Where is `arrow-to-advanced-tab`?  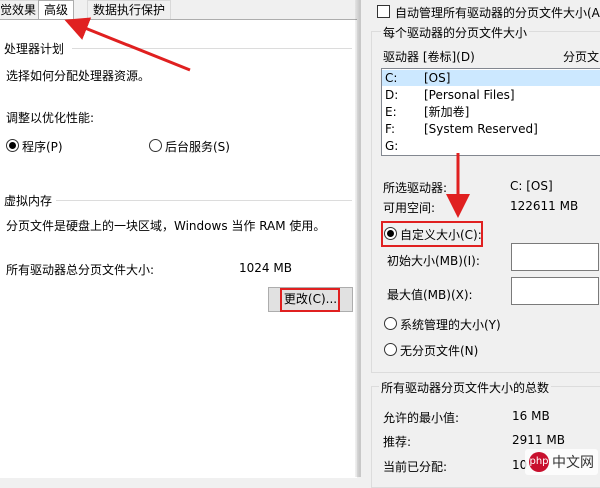 arrow-to-advanced-tab is located at coordinates (127, 44).